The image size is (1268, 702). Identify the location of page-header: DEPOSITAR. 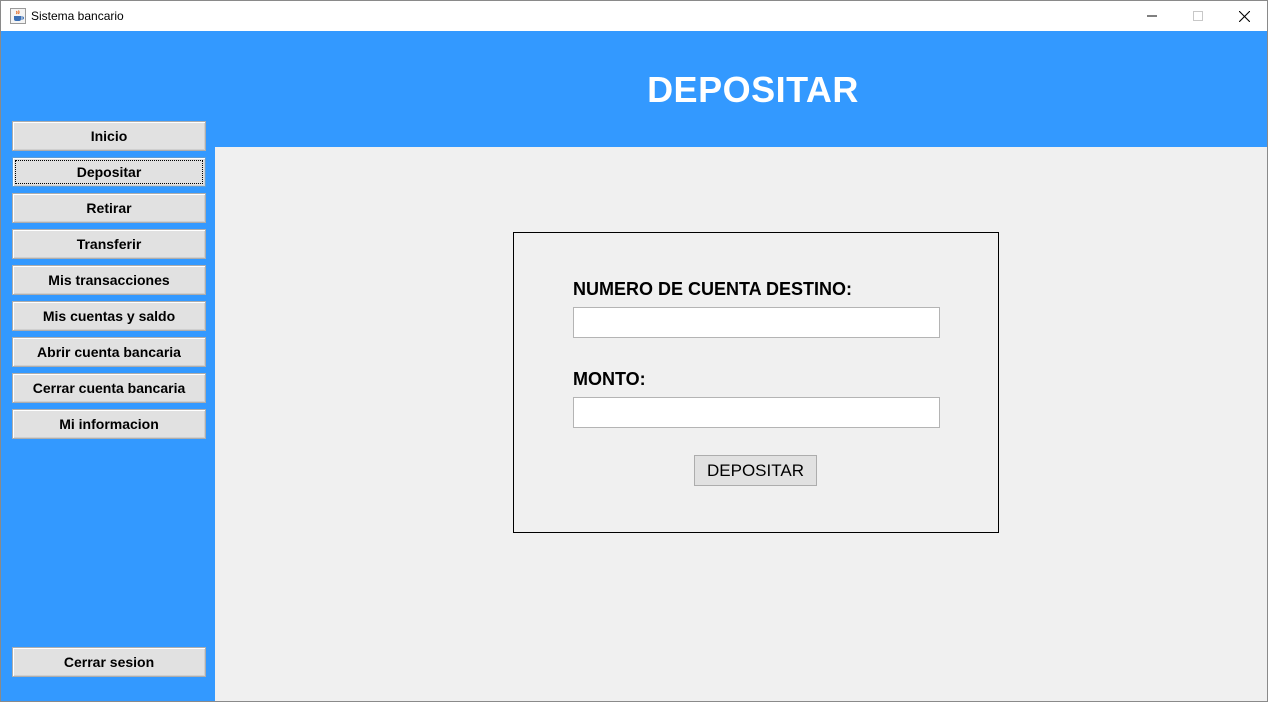
(741, 89).